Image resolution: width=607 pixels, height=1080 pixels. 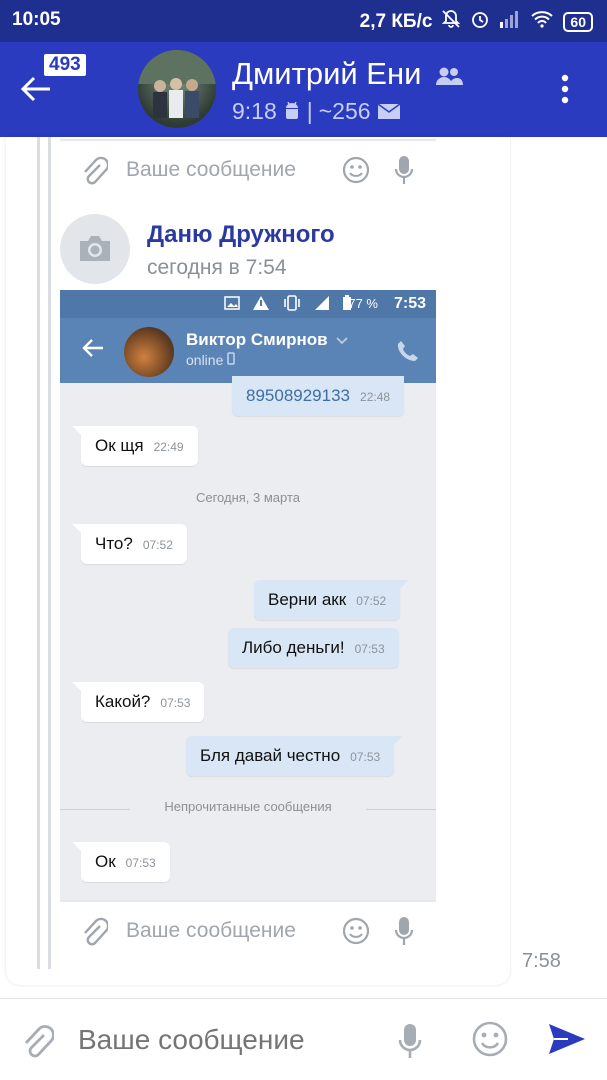 I want to click on screenshot-status-bar: 77 % 7:53, so click(x=248, y=304).